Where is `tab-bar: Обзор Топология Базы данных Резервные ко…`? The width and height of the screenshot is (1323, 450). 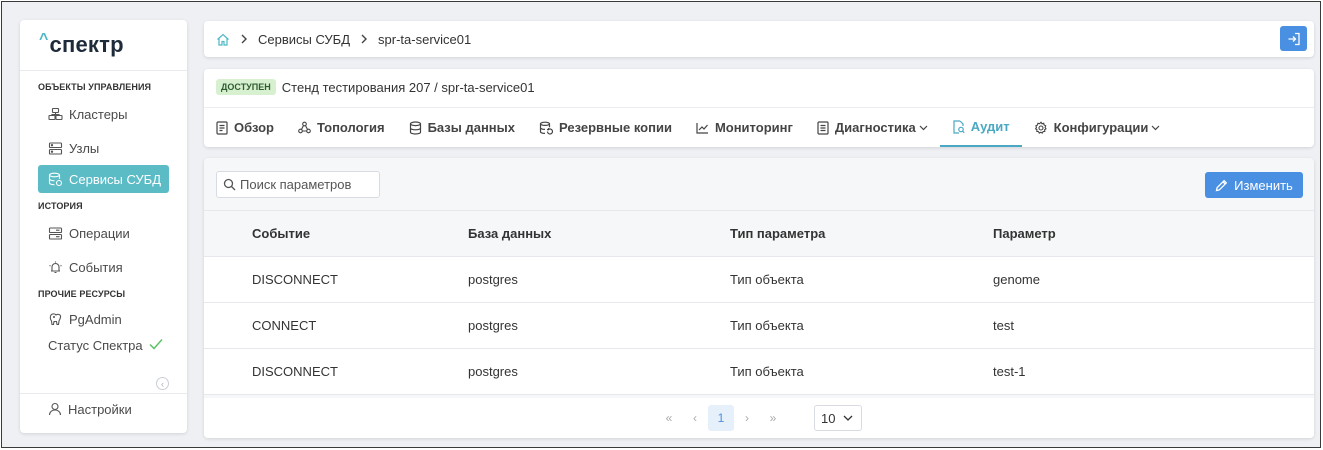 tab-bar: Обзор Топология Базы данных Резервные ко… is located at coordinates (700, 127).